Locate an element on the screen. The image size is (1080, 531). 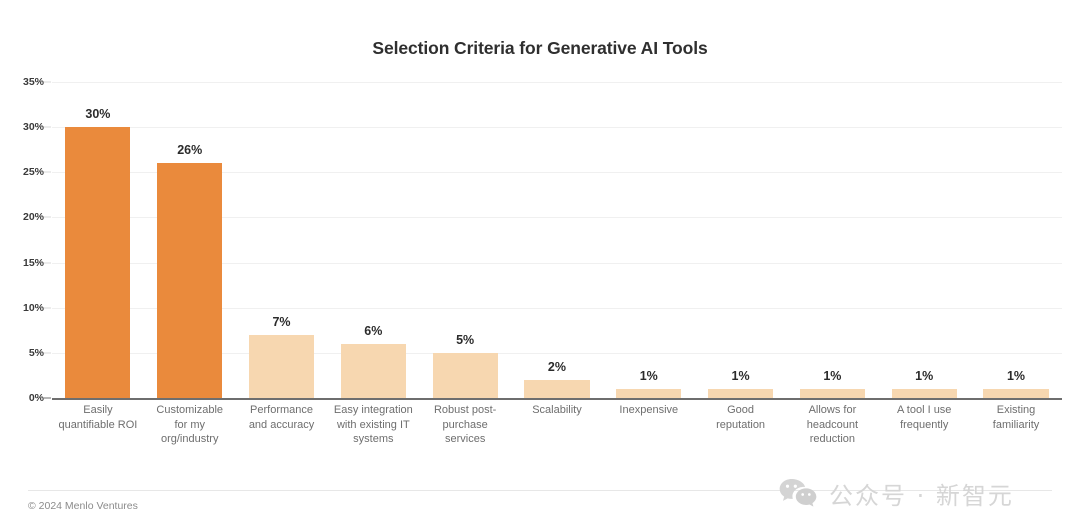
x-axis-category-label: Performance and accuracy is located at coordinates (281, 417).